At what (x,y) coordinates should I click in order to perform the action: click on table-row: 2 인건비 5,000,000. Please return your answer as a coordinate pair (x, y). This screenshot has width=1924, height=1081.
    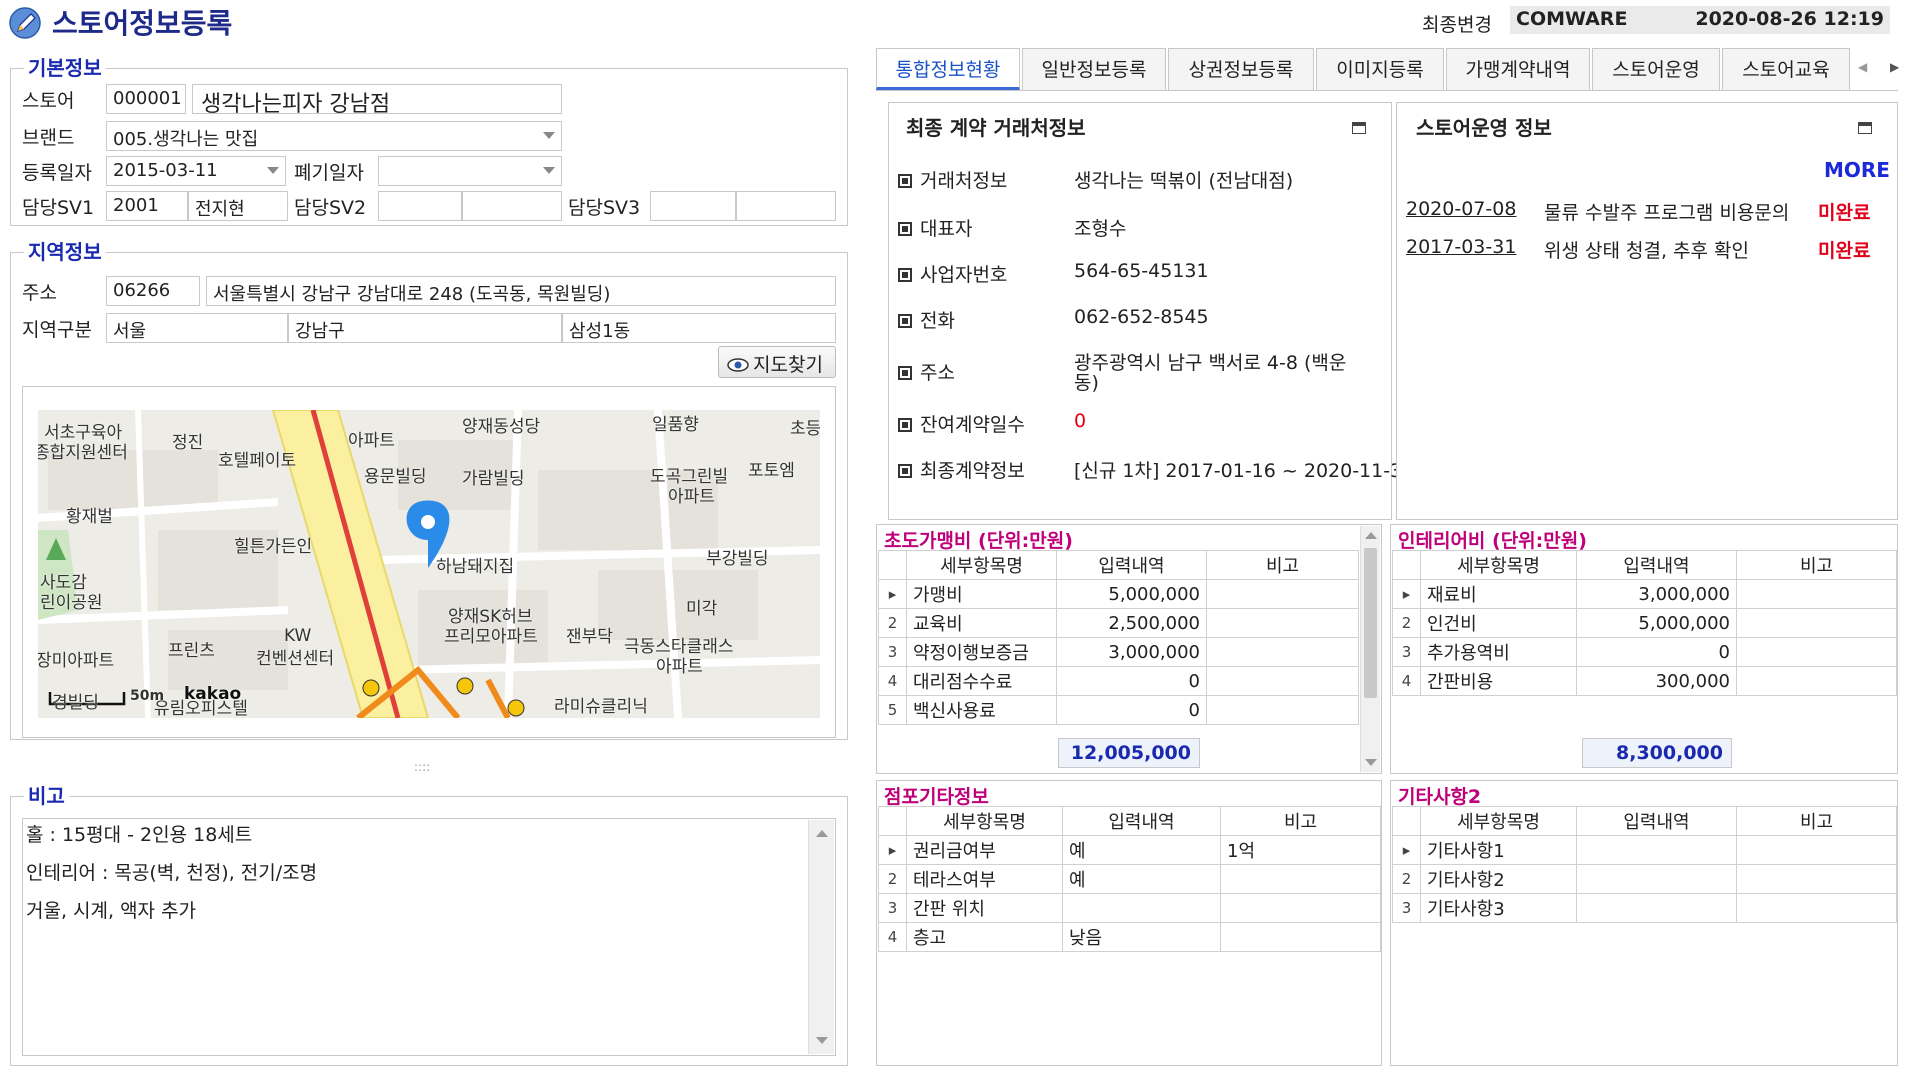
    Looking at the image, I should click on (1644, 623).